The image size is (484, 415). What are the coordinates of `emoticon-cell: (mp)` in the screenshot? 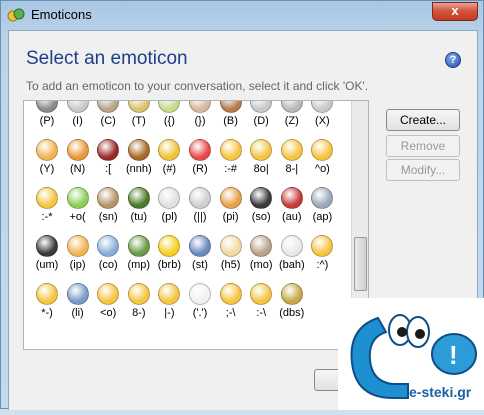 It's located at (139, 256).